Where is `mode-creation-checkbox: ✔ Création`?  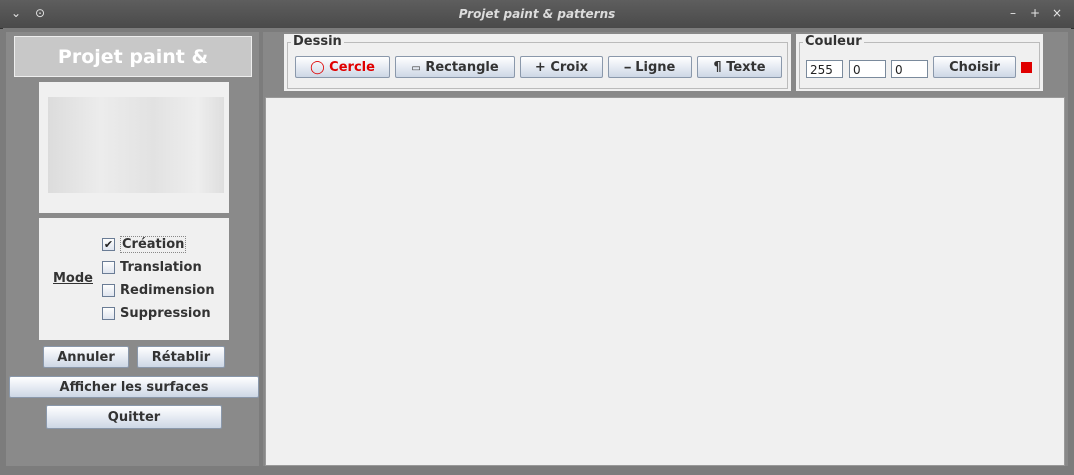
mode-creation-checkbox: ✔ Création is located at coordinates (144, 244).